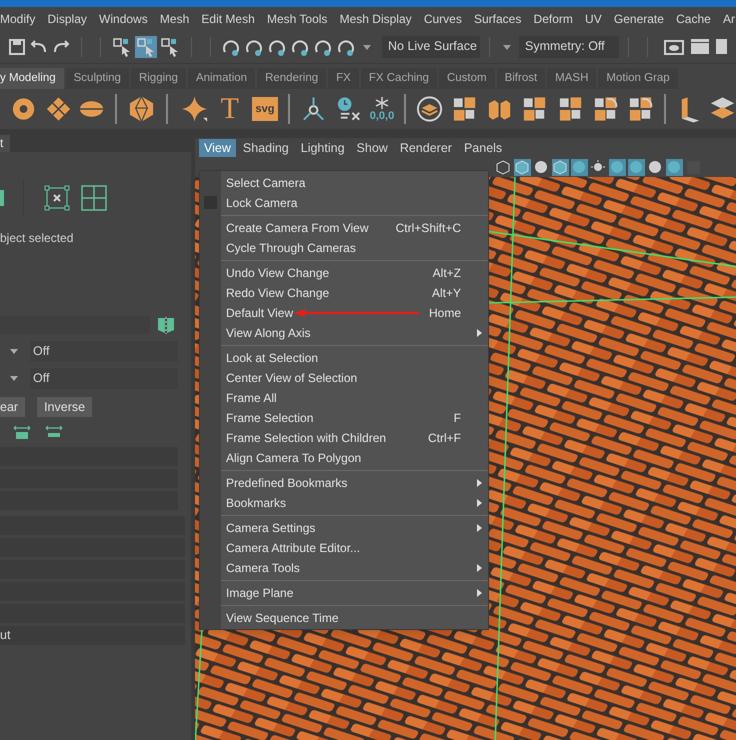  What do you see at coordinates (175, 19) in the screenshot?
I see `menu-item: Mesh` at bounding box center [175, 19].